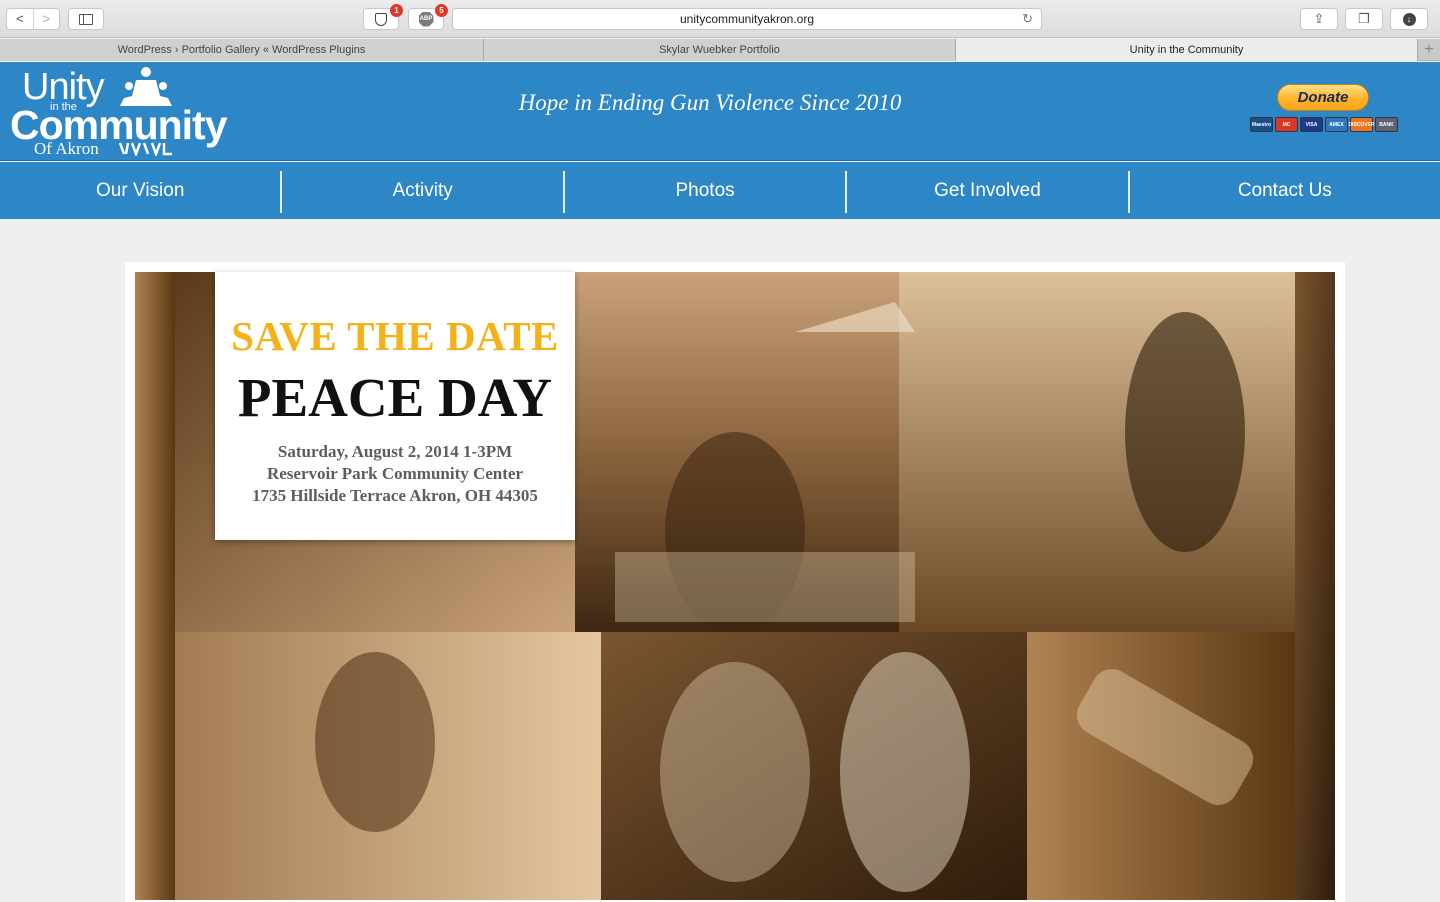  Describe the element at coordinates (1361, 124) in the screenshot. I see `payment-card-discover: DISCOVER` at that location.